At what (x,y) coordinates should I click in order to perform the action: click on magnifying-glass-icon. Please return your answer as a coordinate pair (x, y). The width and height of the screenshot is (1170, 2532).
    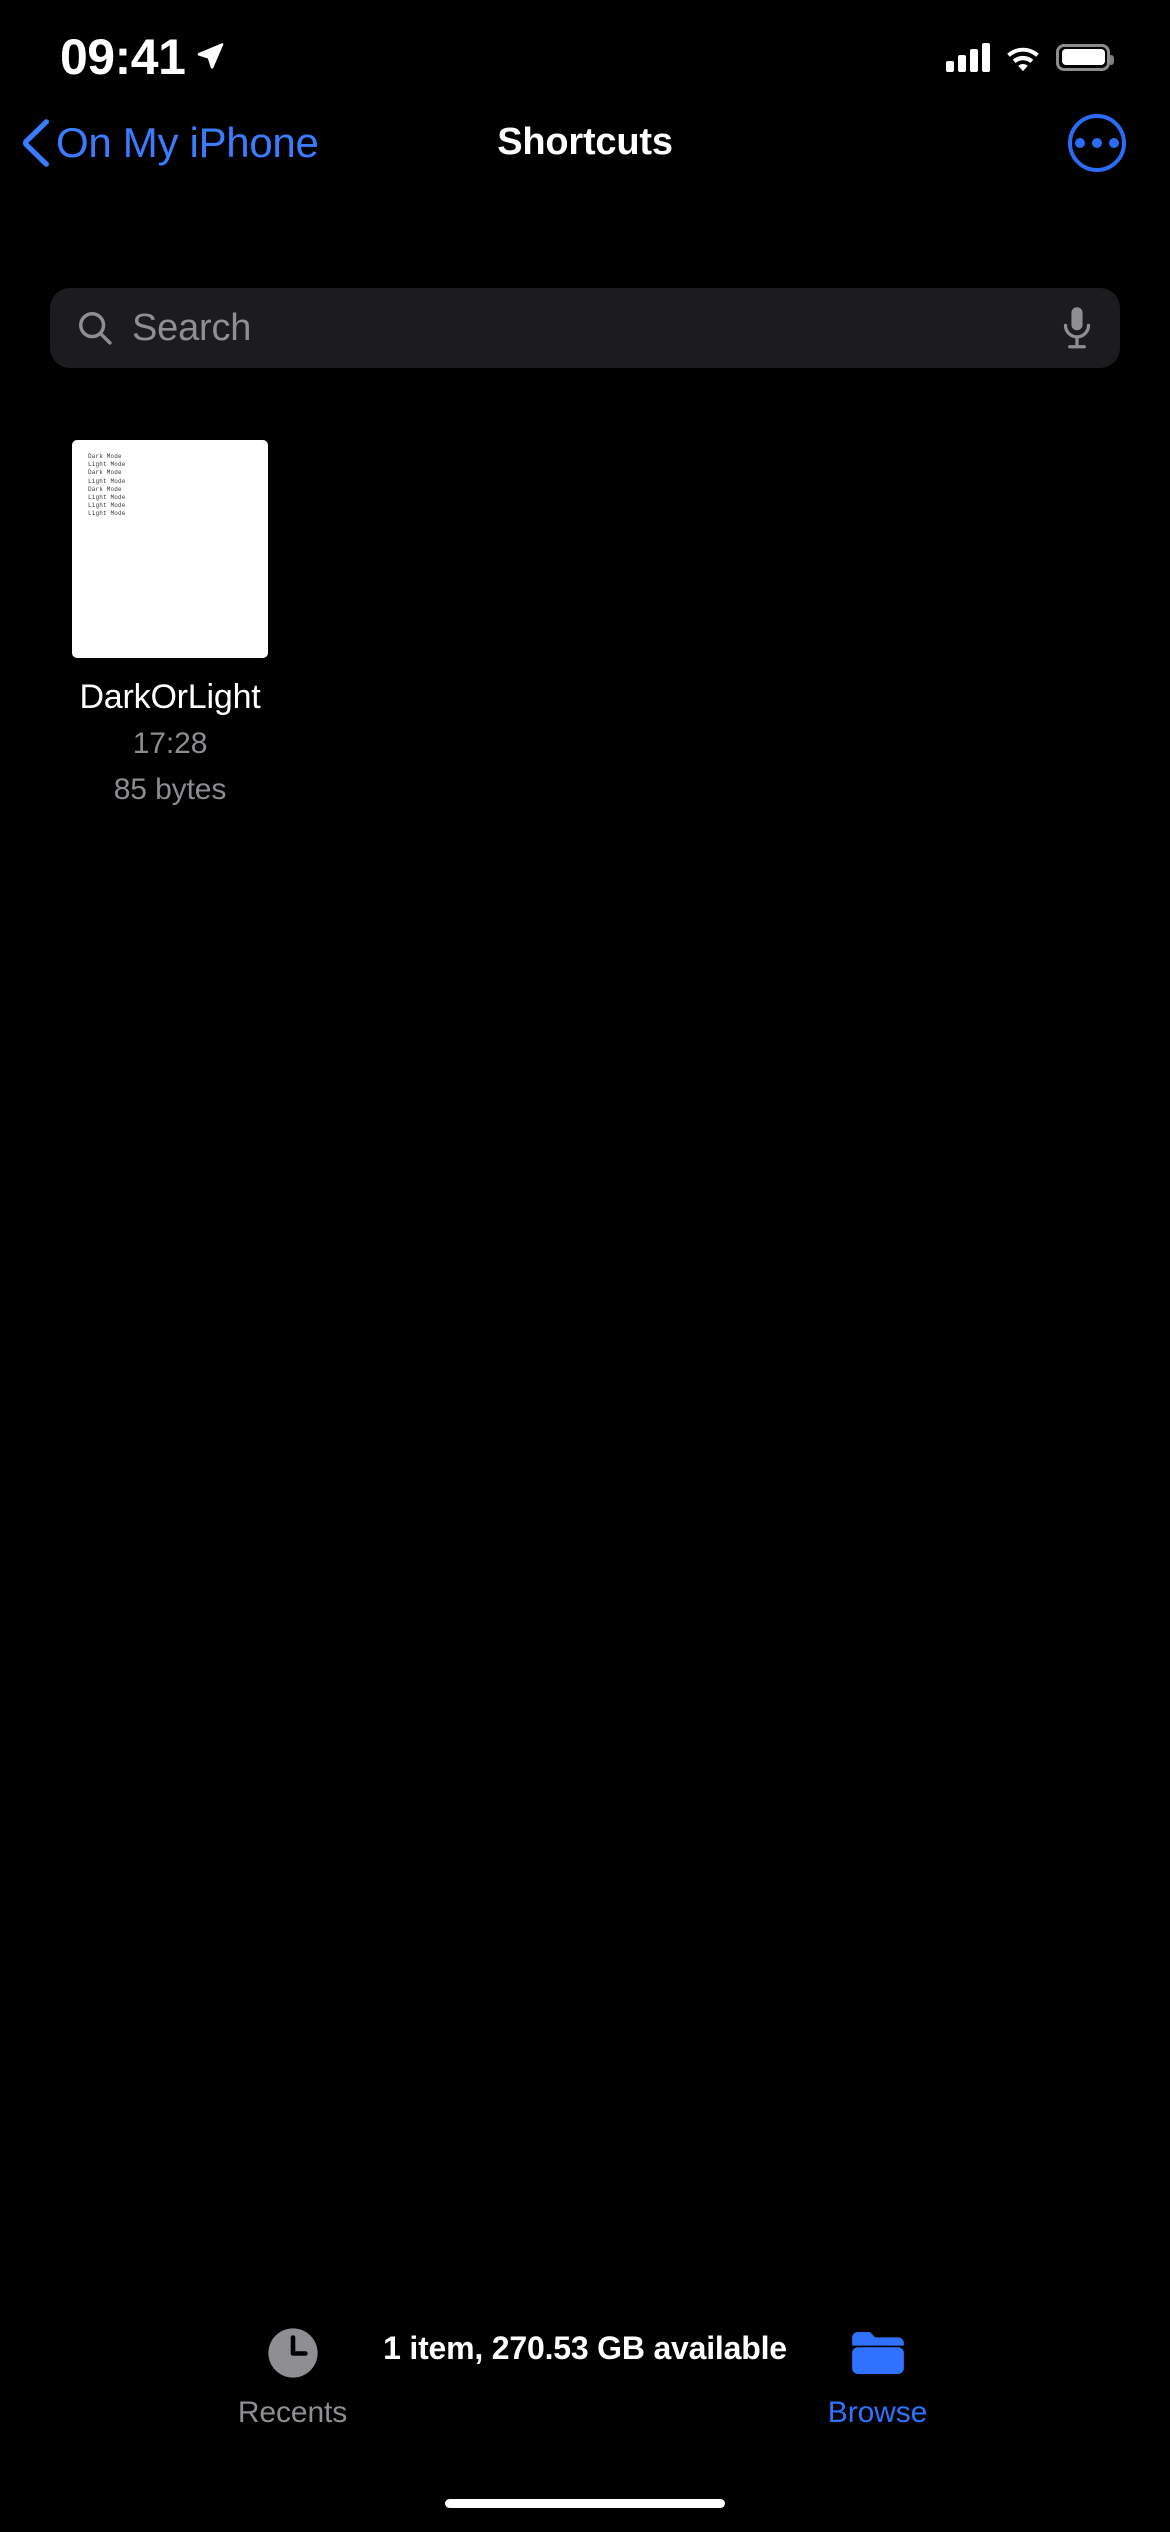
    Looking at the image, I should click on (95, 328).